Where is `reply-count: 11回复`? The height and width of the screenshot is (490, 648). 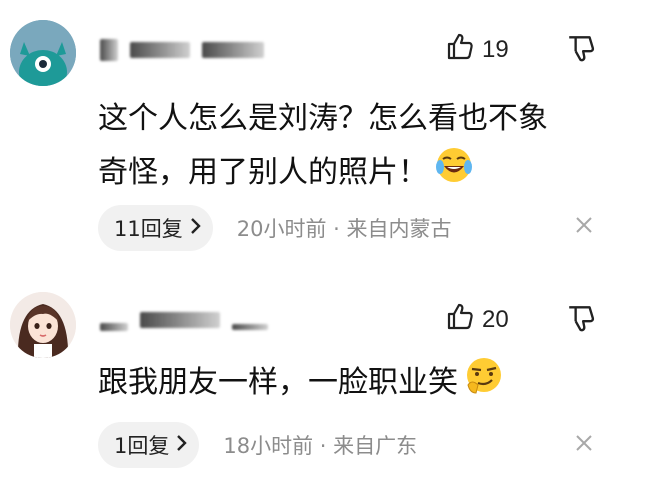 reply-count: 11回复 is located at coordinates (148, 229).